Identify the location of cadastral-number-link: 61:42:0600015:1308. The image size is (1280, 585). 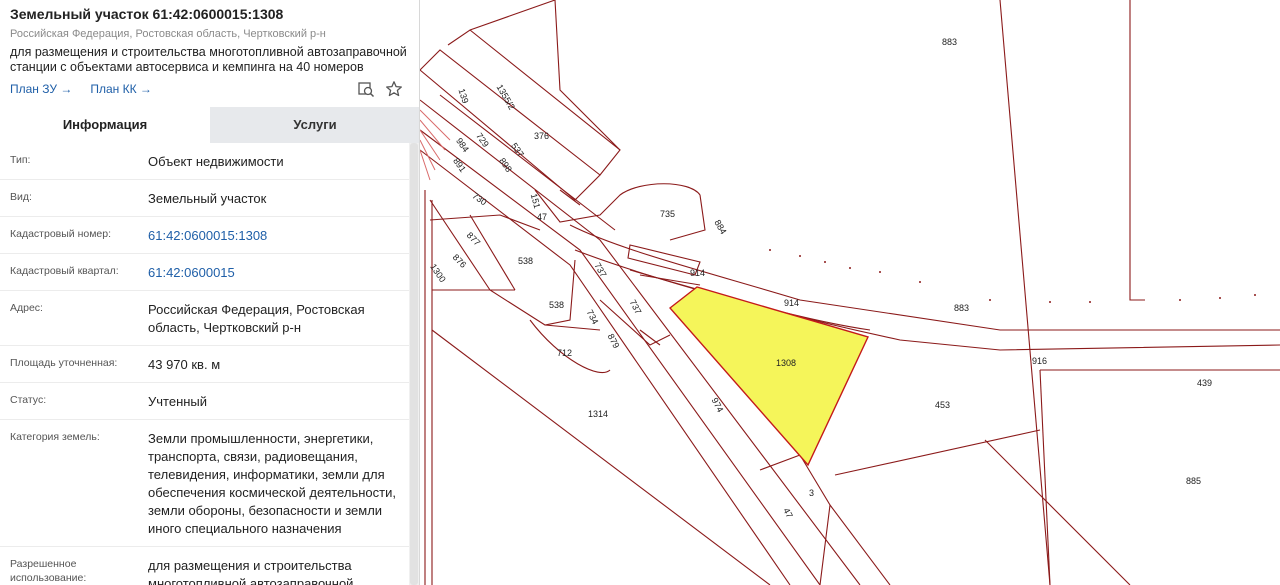
(279, 236).